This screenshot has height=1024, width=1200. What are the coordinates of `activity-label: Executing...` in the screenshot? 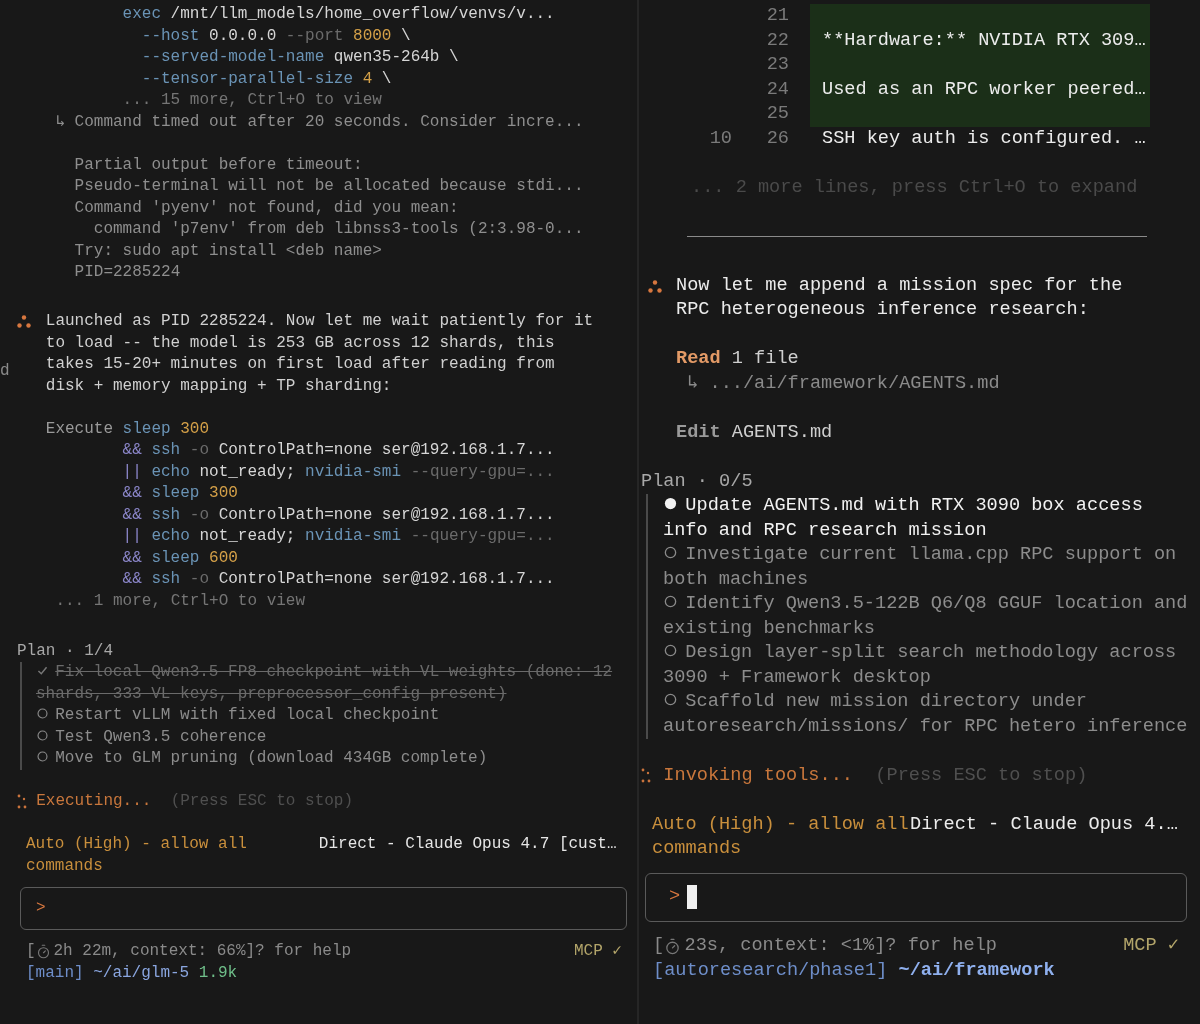 It's located at (94, 801).